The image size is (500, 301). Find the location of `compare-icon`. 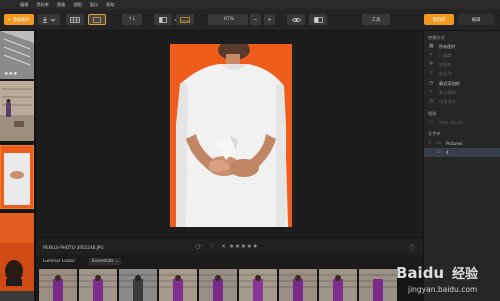

compare-icon is located at coordinates (318, 19).